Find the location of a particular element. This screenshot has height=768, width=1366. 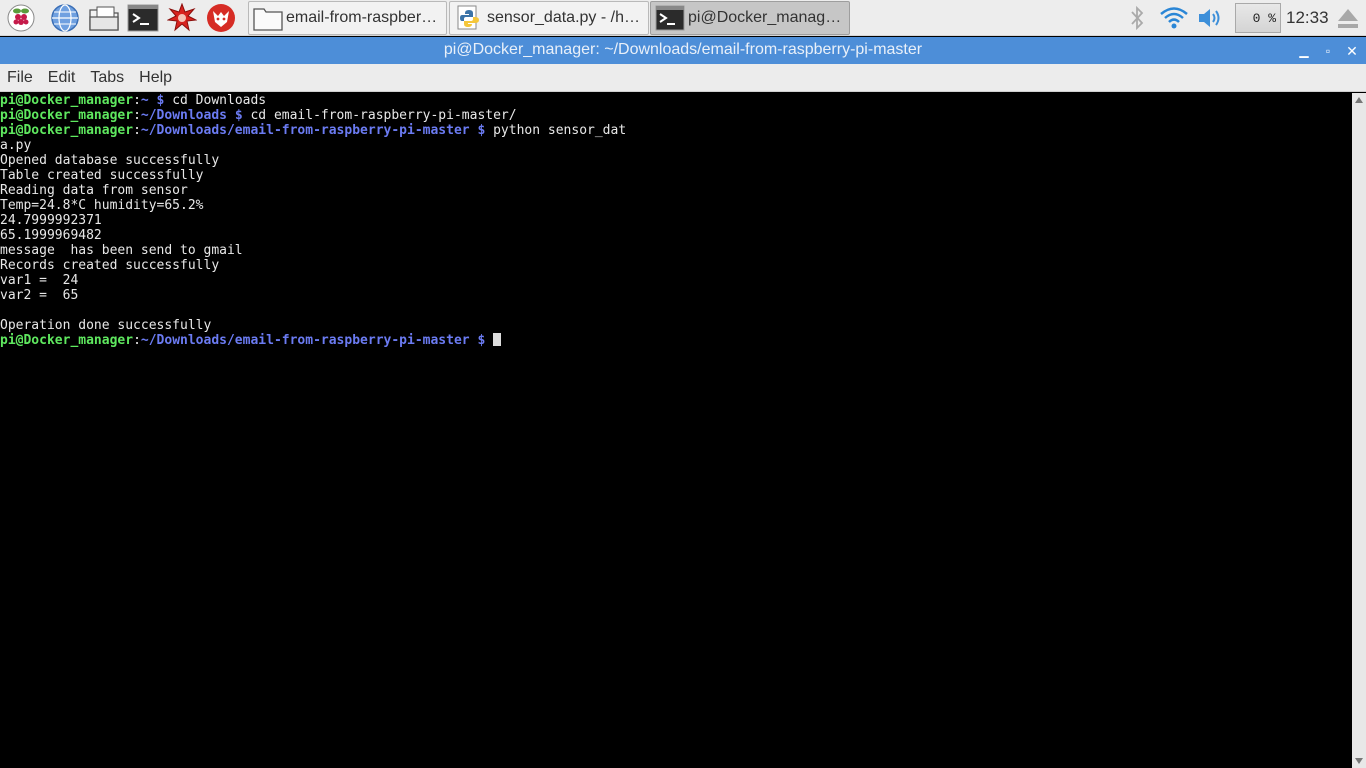

wolfram-launcher is located at coordinates (221, 18).